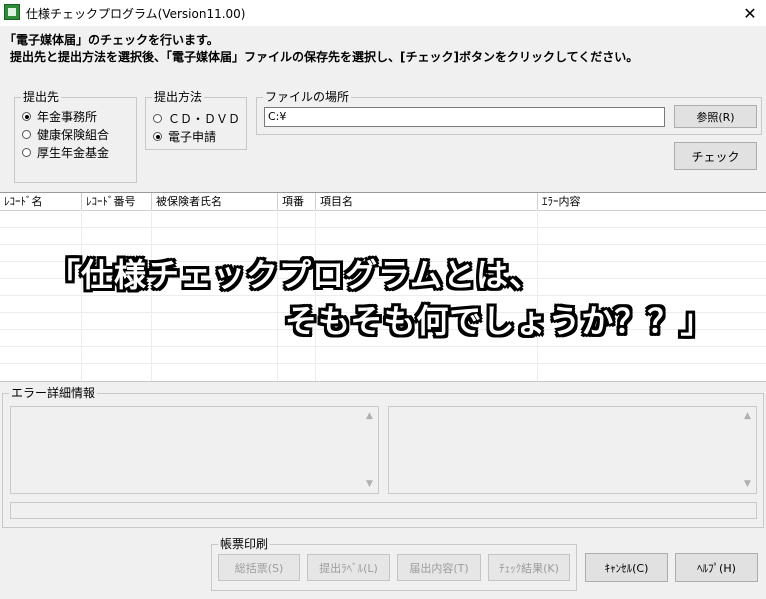  I want to click on file-location-title: ファイルの場所, so click(307, 97).